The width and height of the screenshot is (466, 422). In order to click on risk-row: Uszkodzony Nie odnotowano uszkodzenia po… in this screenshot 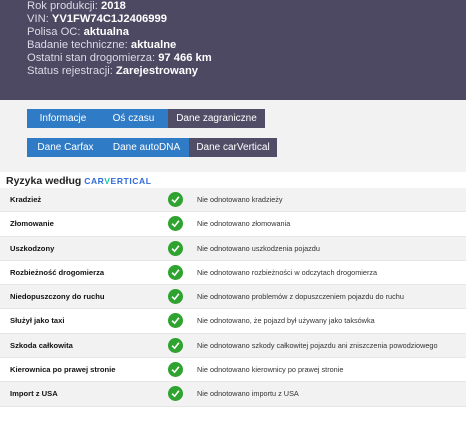, I will do `click(233, 248)`.